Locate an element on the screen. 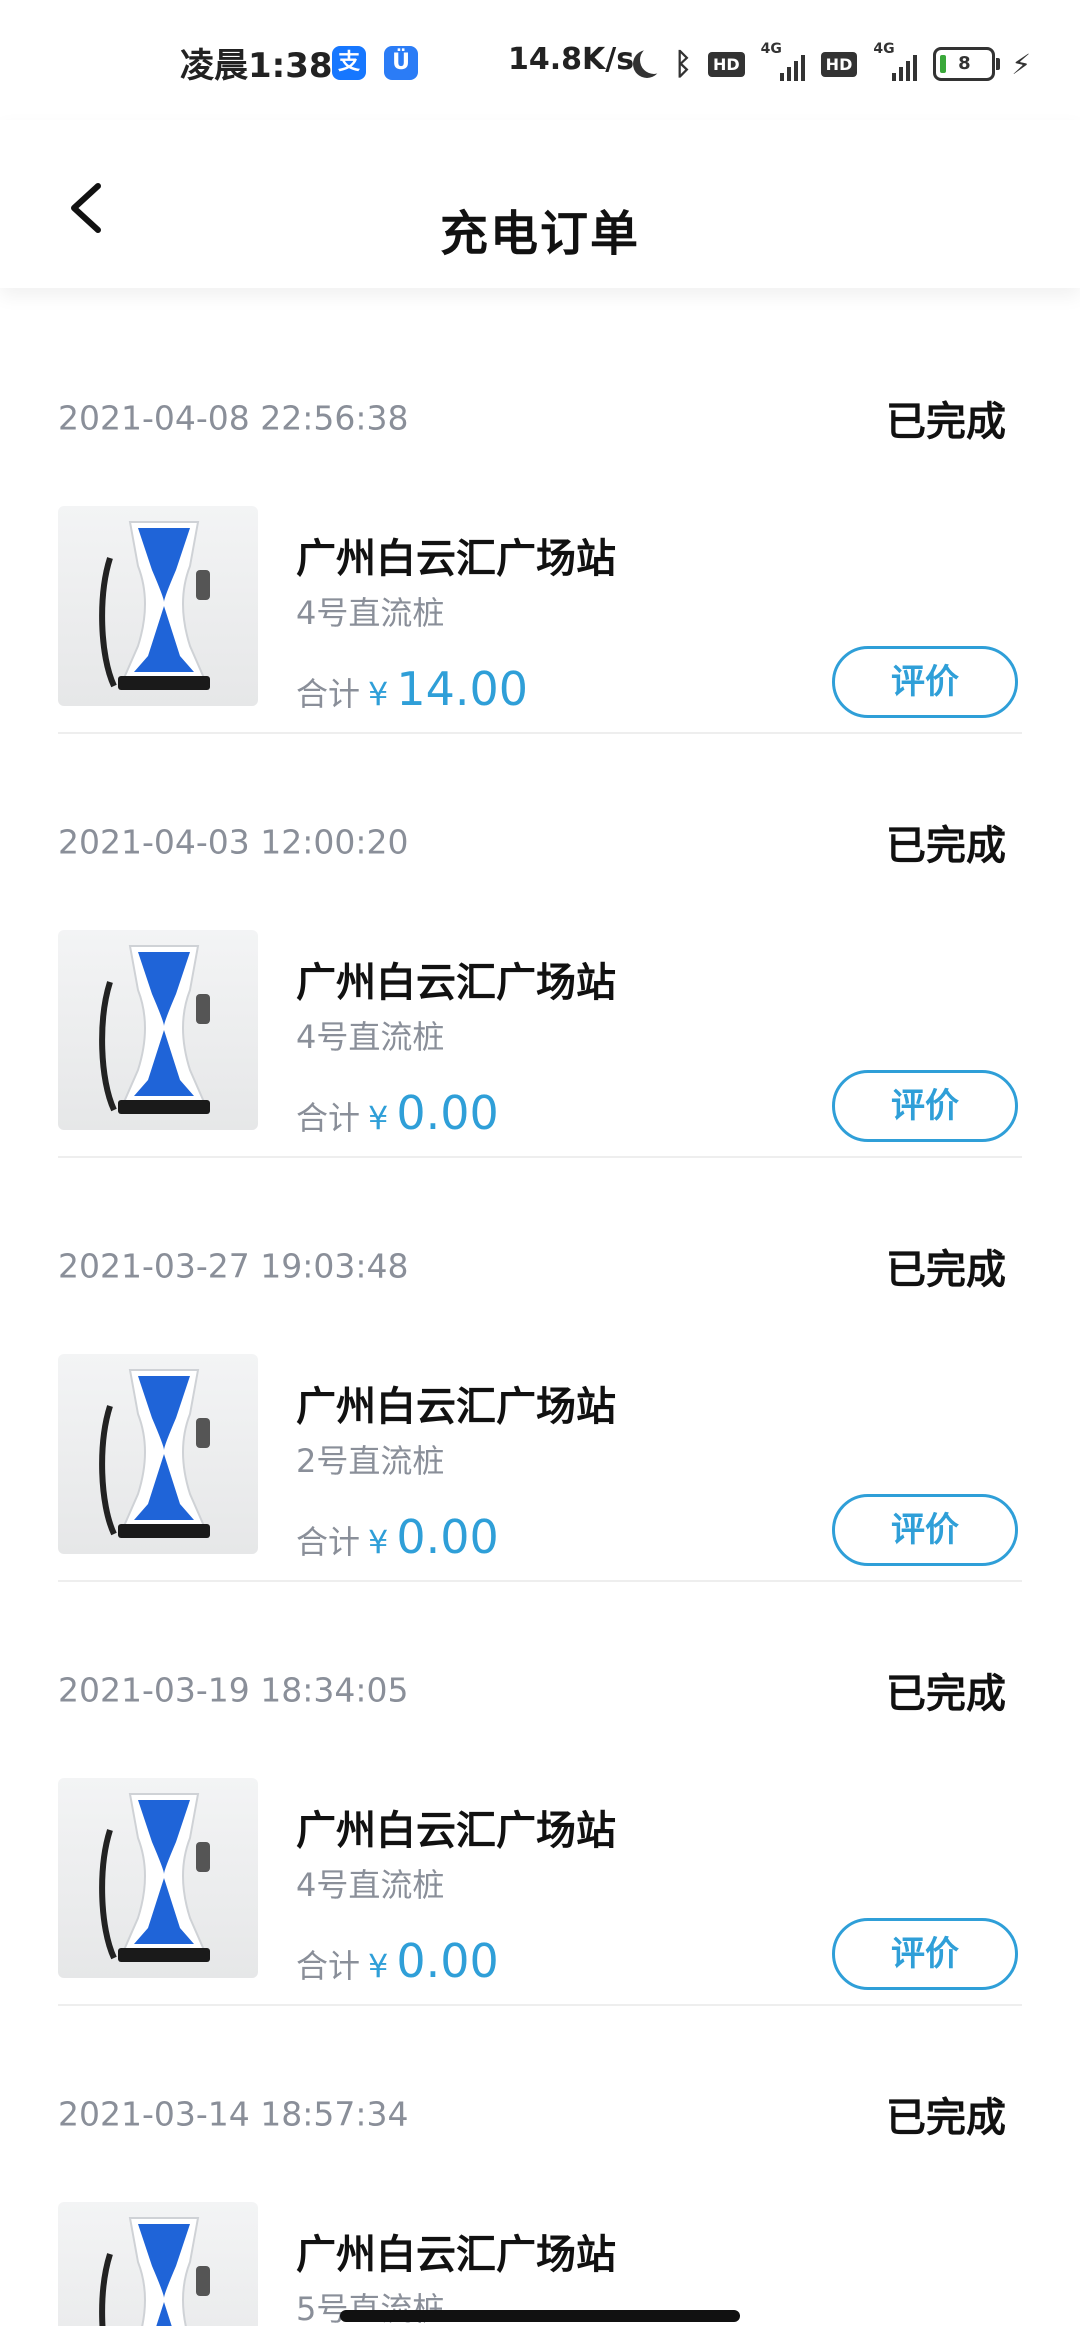 This screenshot has width=1080, height=2340. pile-name: 2号直流桩 is located at coordinates (370, 1461).